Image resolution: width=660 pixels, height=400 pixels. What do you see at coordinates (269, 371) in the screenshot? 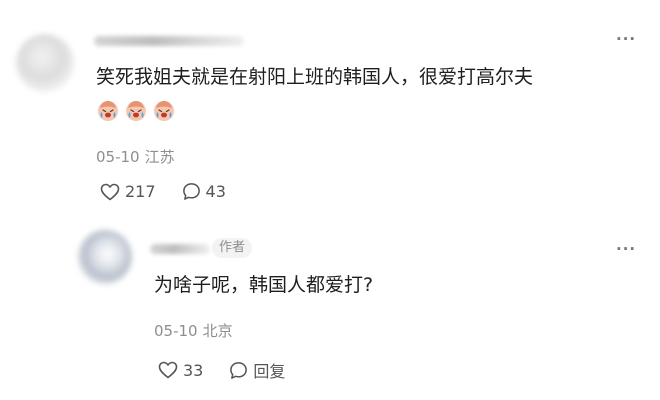
I see `reply-label: 回复` at bounding box center [269, 371].